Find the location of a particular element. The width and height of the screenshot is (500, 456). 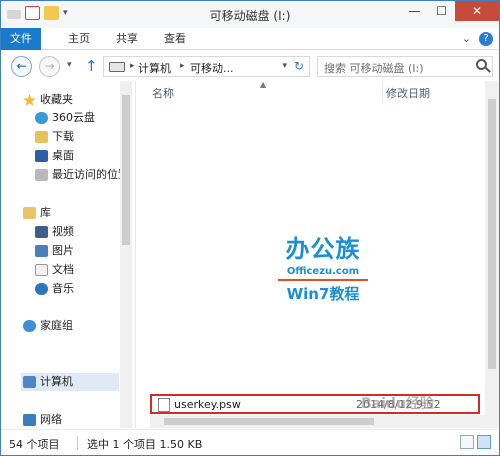

sidebar-item-label: 计算机 is located at coordinates (56, 381).